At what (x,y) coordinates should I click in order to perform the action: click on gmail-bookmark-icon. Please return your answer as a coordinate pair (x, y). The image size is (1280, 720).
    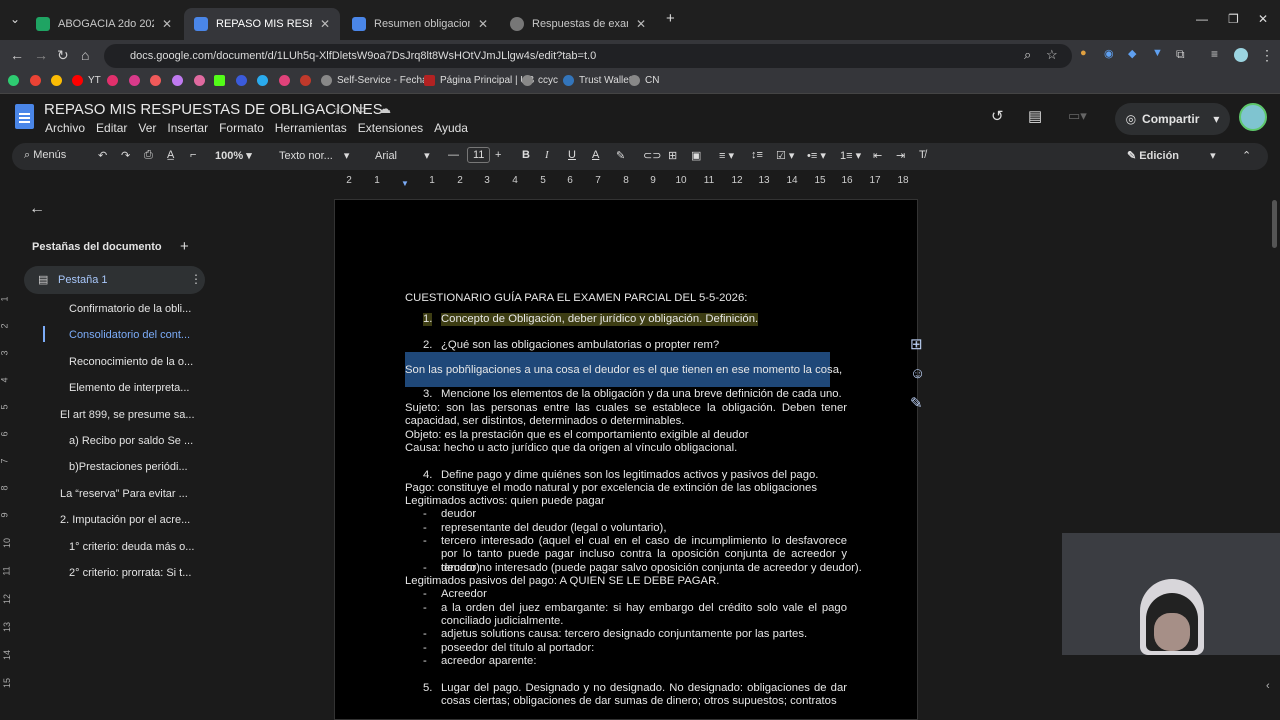
    Looking at the image, I should click on (38, 80).